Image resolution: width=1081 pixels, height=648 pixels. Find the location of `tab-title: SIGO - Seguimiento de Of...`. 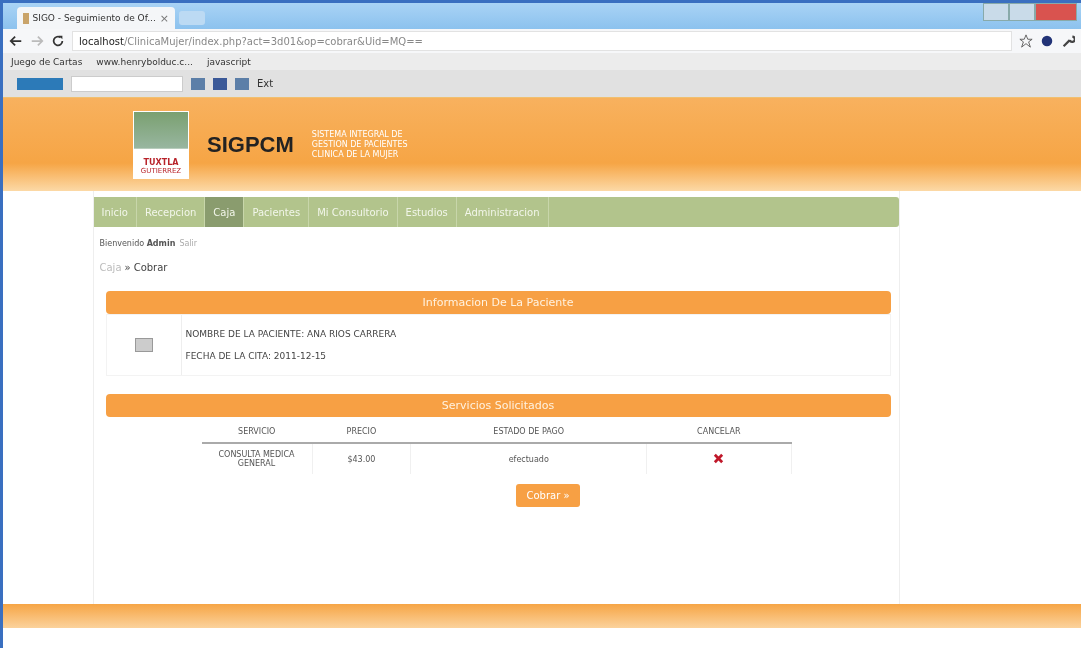

tab-title: SIGO - Seguimiento de Of... is located at coordinates (94, 18).